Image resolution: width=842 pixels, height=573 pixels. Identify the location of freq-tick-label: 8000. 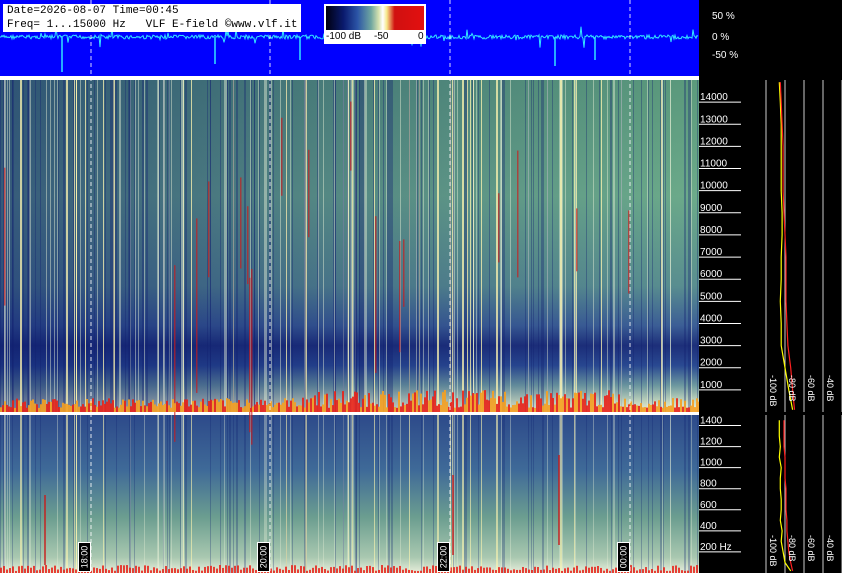
(711, 230).